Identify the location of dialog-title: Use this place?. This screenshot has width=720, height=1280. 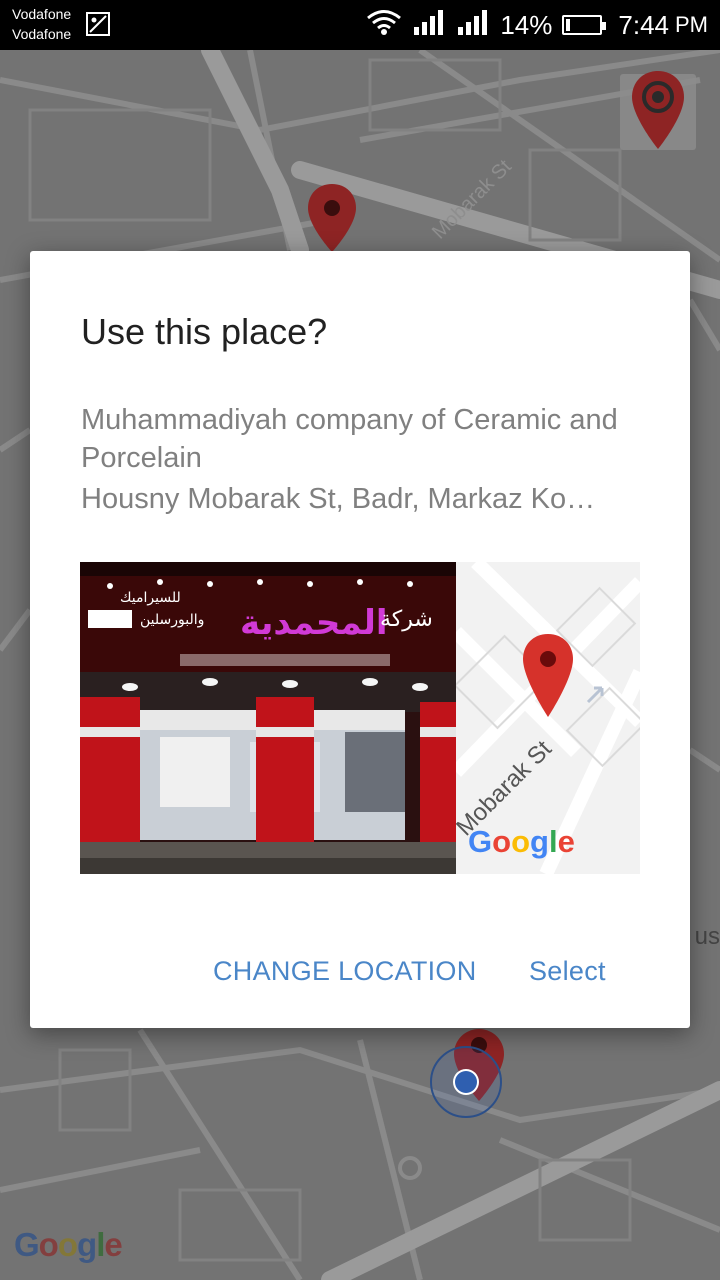
(204, 331).